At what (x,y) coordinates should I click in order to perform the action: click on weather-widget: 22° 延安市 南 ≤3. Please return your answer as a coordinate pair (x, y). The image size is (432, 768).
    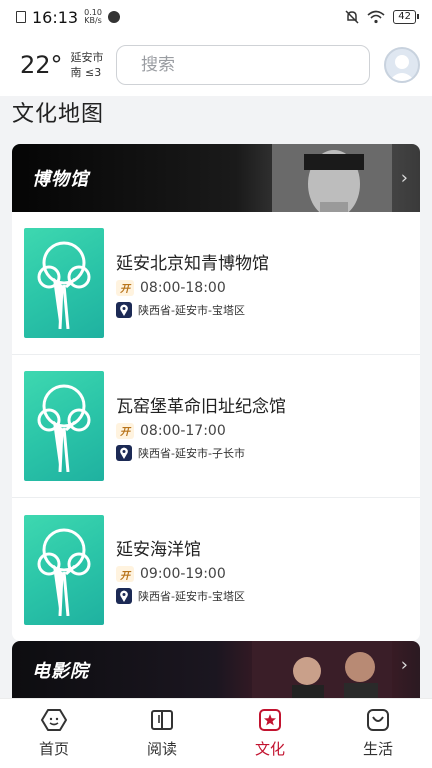
    Looking at the image, I should click on (68, 65).